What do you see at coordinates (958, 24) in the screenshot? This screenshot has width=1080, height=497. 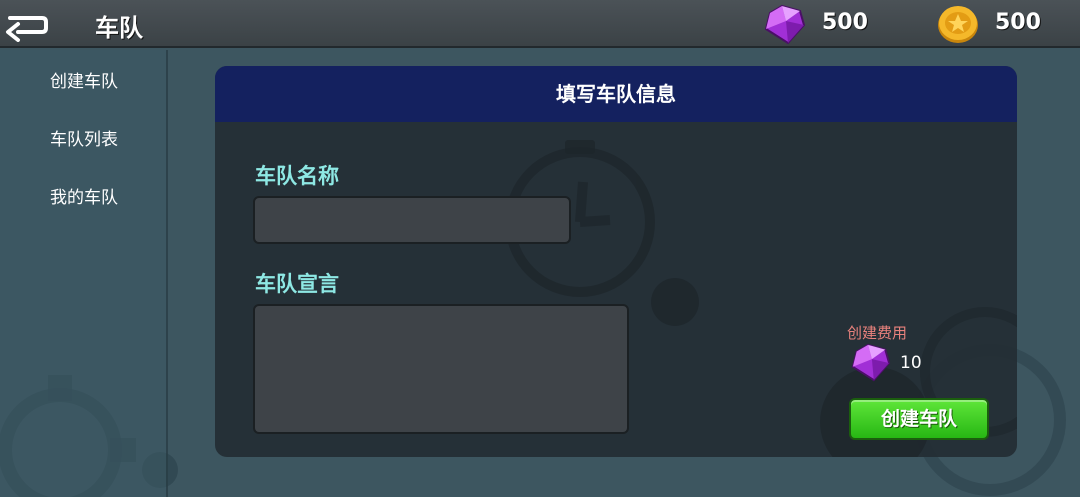 I see `coin-icon` at bounding box center [958, 24].